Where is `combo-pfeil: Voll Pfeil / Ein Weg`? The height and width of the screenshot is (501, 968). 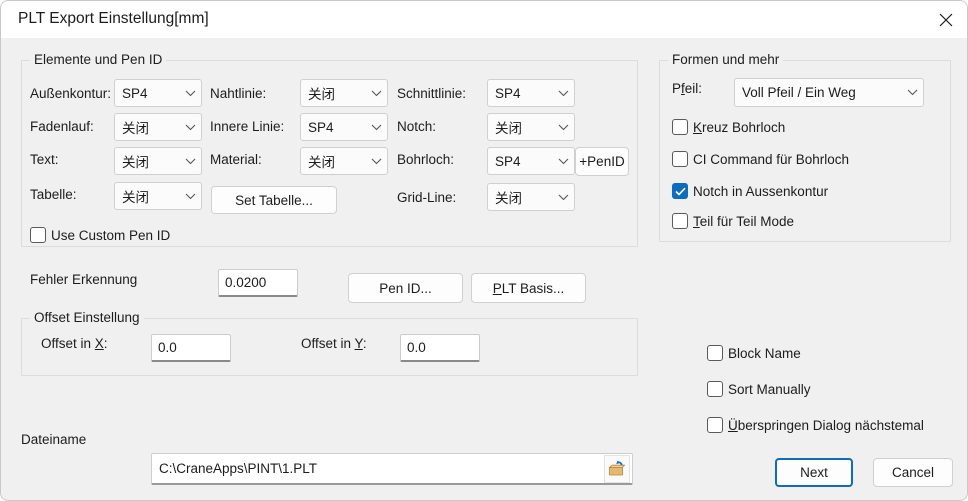 combo-pfeil: Voll Pfeil / Ein Weg is located at coordinates (829, 92).